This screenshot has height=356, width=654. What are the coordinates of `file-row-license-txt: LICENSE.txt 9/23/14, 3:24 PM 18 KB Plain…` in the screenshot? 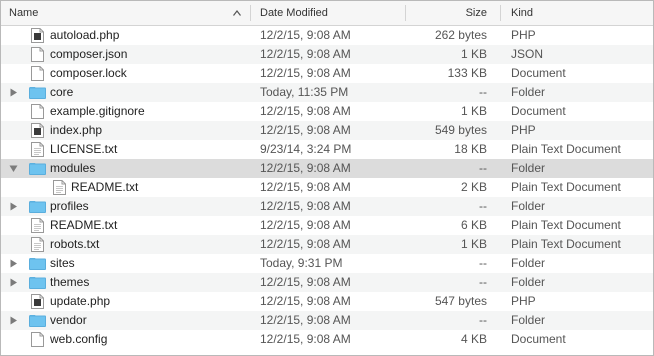 It's located at (327, 149).